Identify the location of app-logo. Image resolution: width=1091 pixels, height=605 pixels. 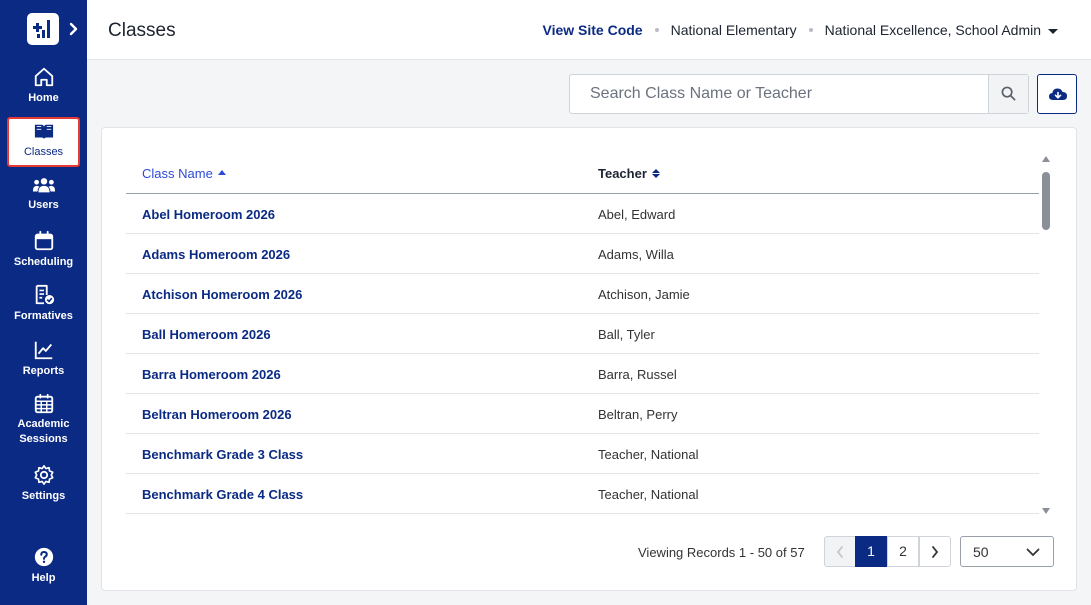
(43, 29).